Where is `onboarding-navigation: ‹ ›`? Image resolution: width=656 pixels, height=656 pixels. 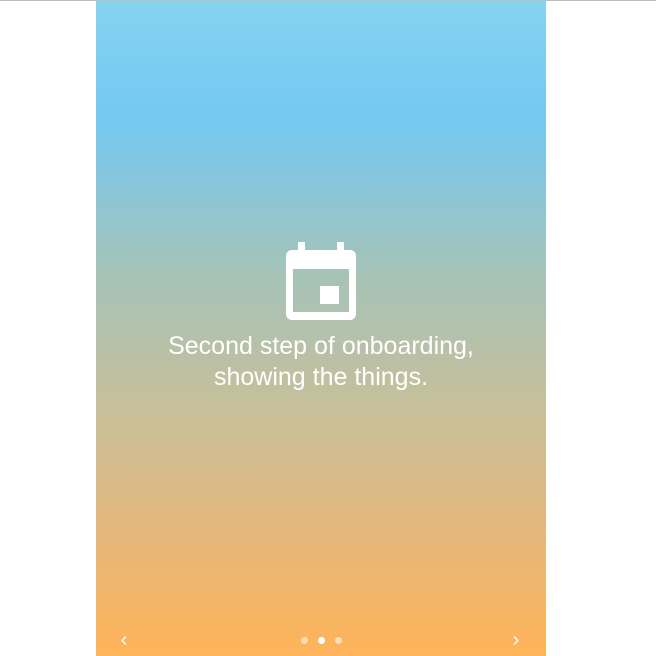 onboarding-navigation: ‹ › is located at coordinates (321, 641).